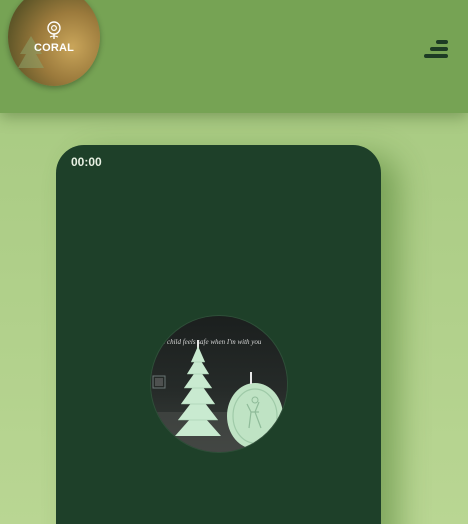 This screenshot has height=524, width=468. What do you see at coordinates (219, 396) in the screenshot?
I see `candles-image` at bounding box center [219, 396].